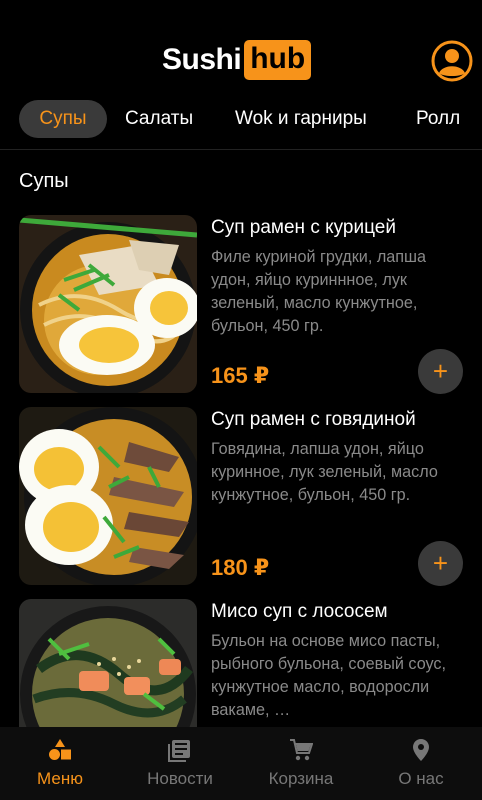  Describe the element at coordinates (301, 778) in the screenshot. I see `nav-label: Корзина` at that location.